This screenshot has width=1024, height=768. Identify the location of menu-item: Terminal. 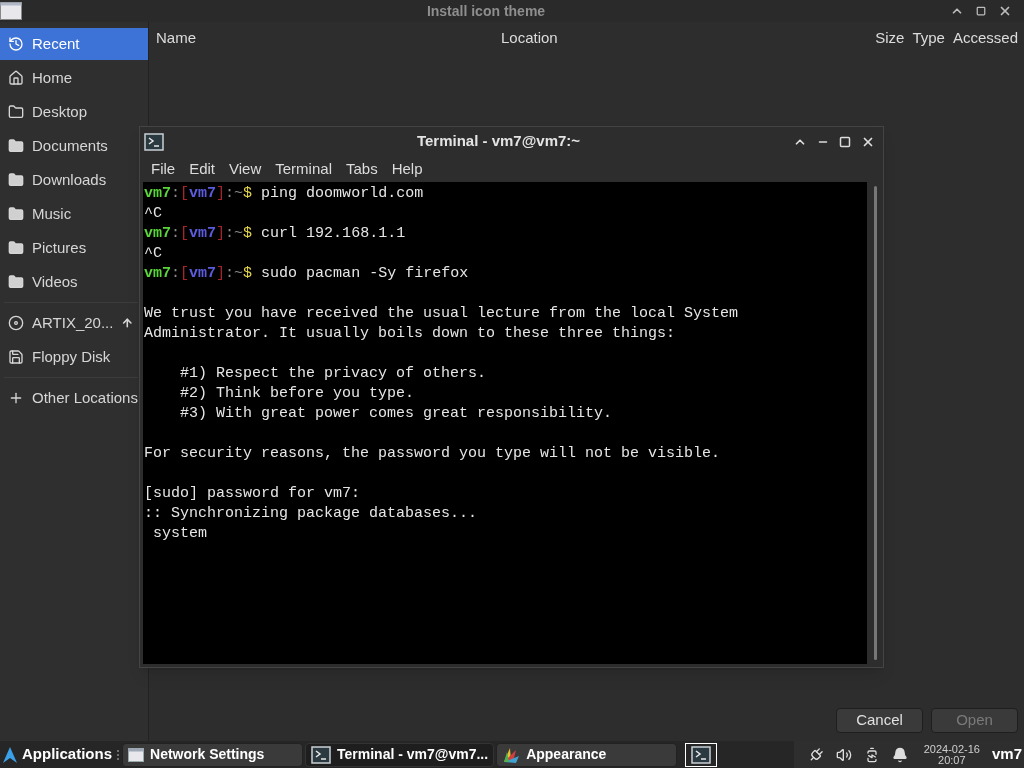
(303, 169).